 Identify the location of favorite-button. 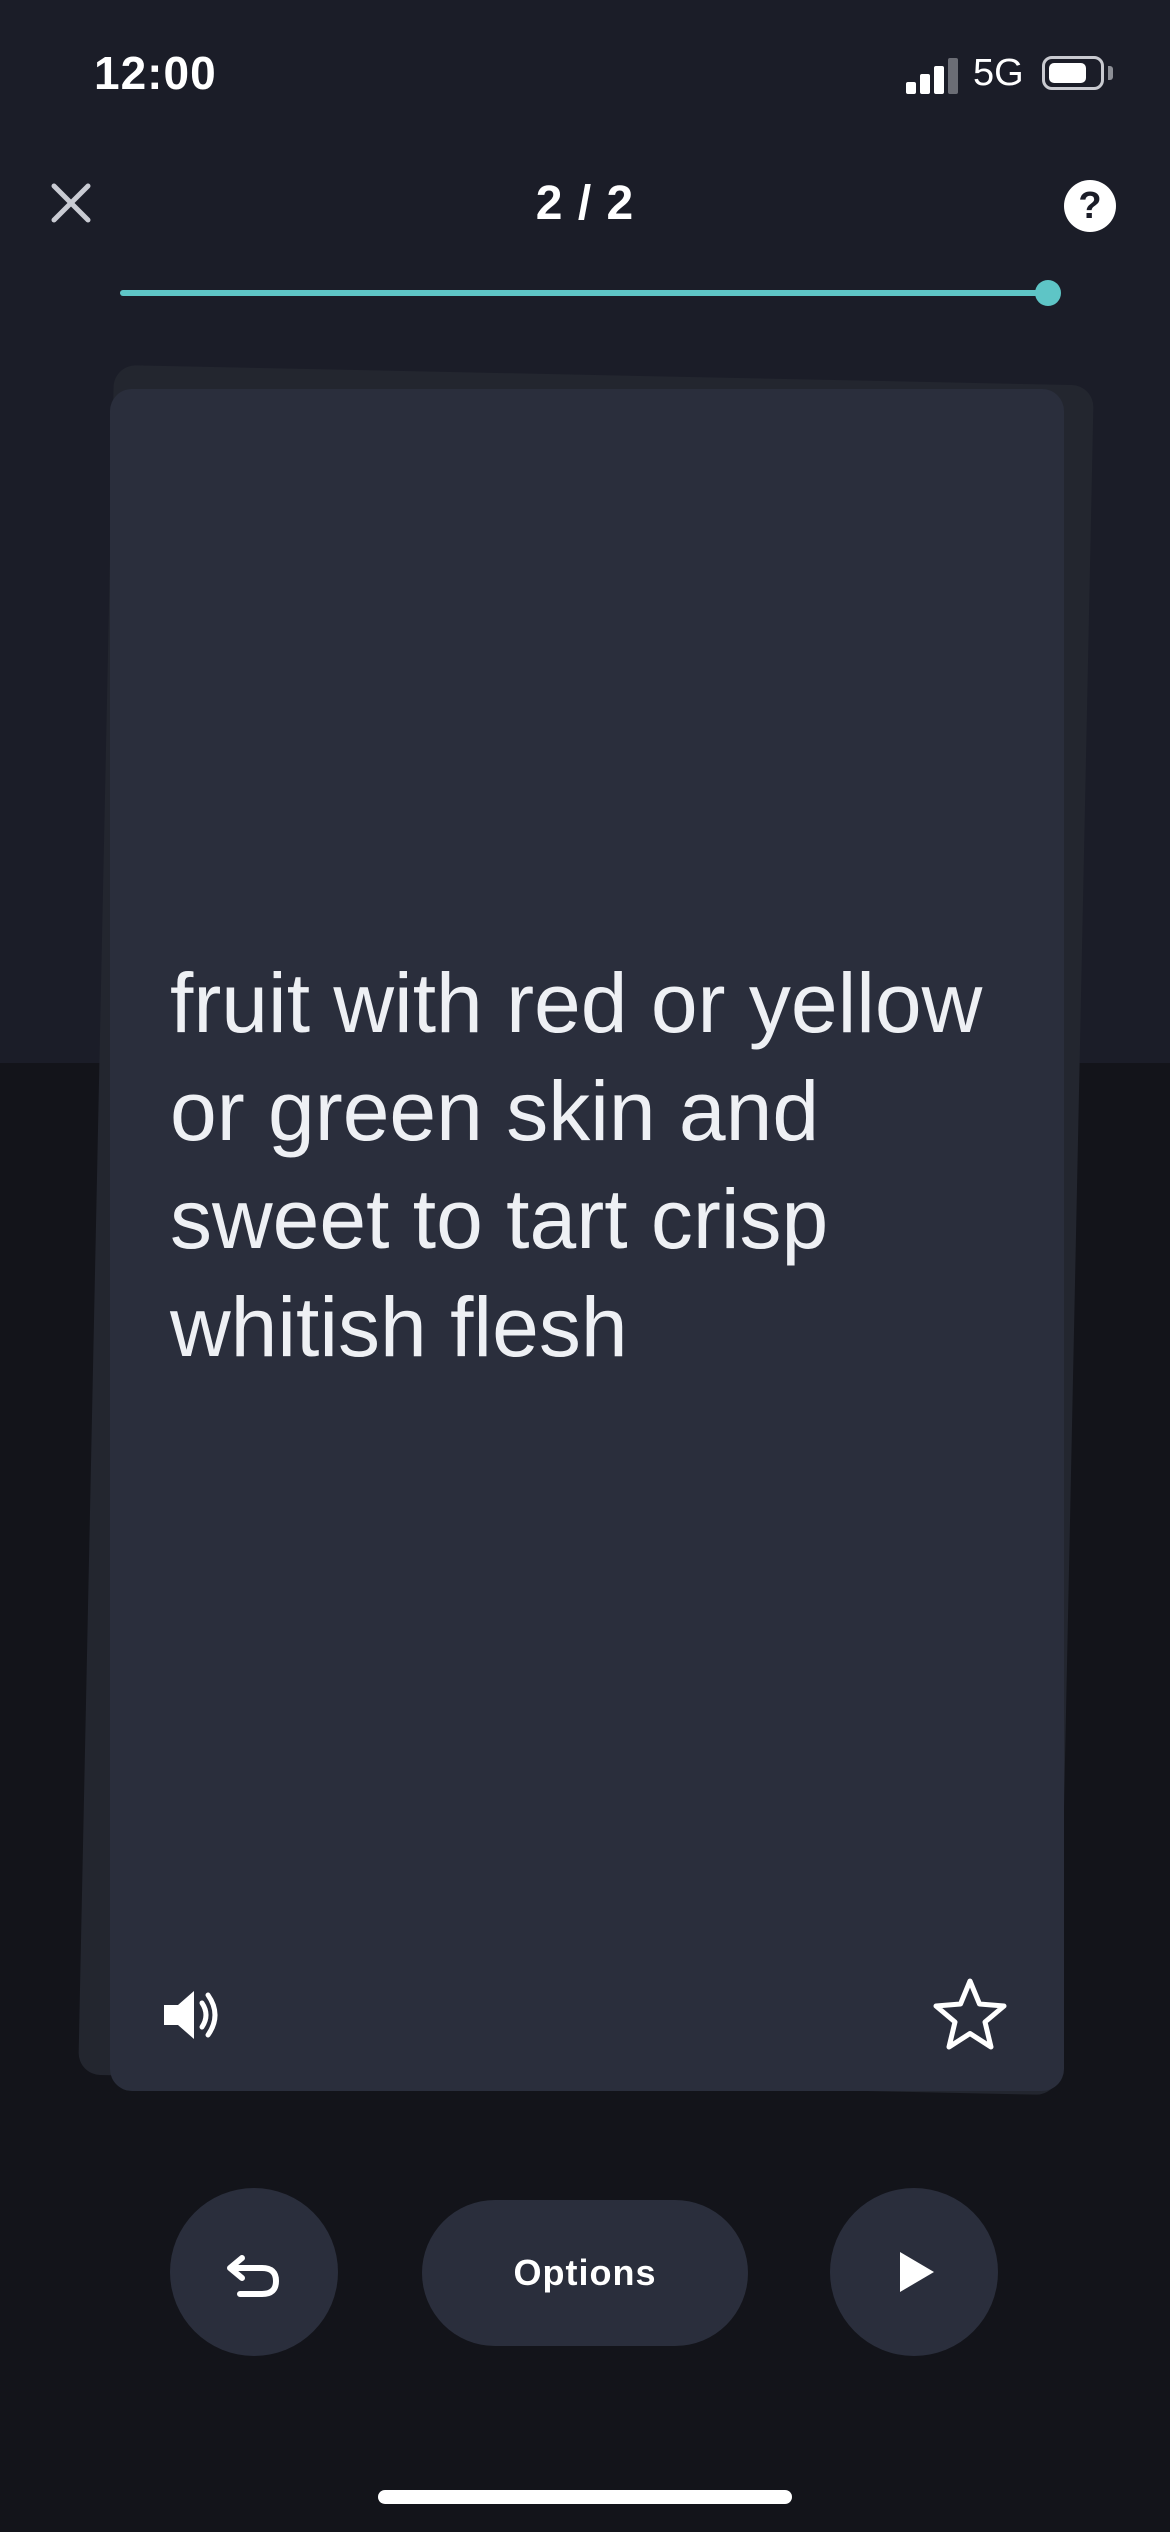
(970, 2015).